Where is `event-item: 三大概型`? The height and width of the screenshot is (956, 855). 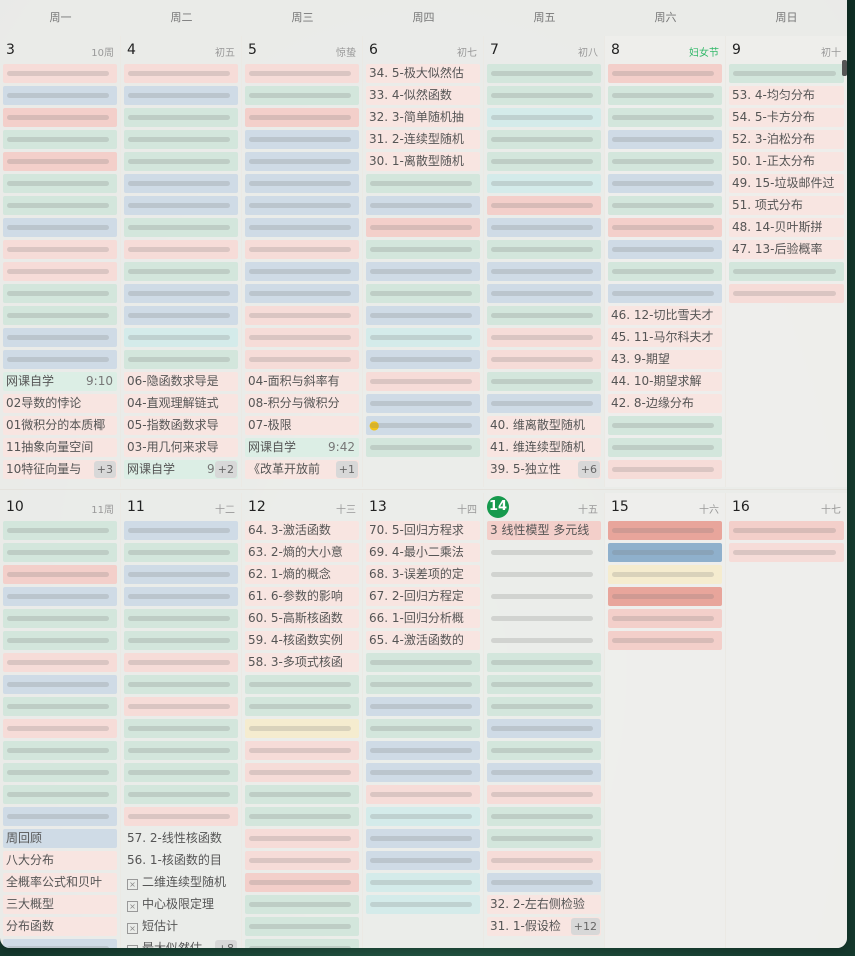 event-item: 三大概型 is located at coordinates (60, 904).